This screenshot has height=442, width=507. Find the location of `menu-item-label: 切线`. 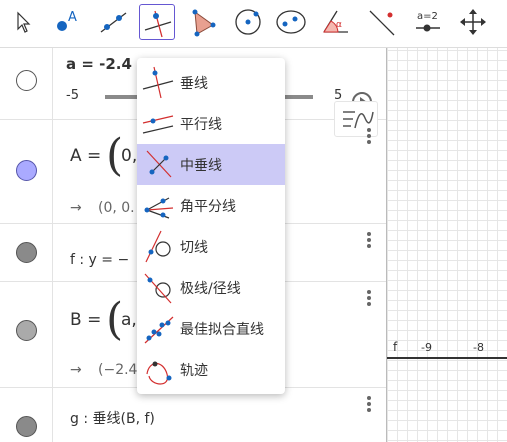

menu-item-label: 切线 is located at coordinates (194, 248).